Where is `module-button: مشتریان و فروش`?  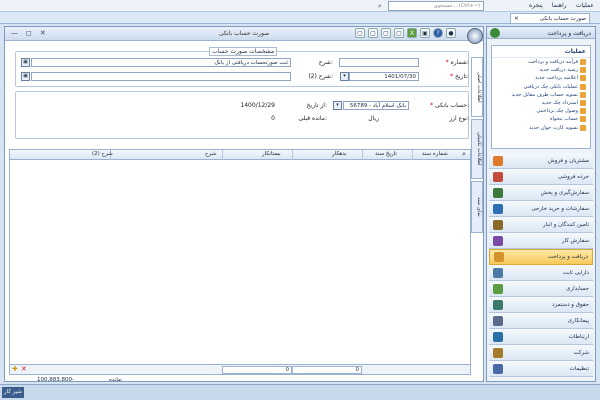 module-button: مشتریان و فروش is located at coordinates (541, 161).